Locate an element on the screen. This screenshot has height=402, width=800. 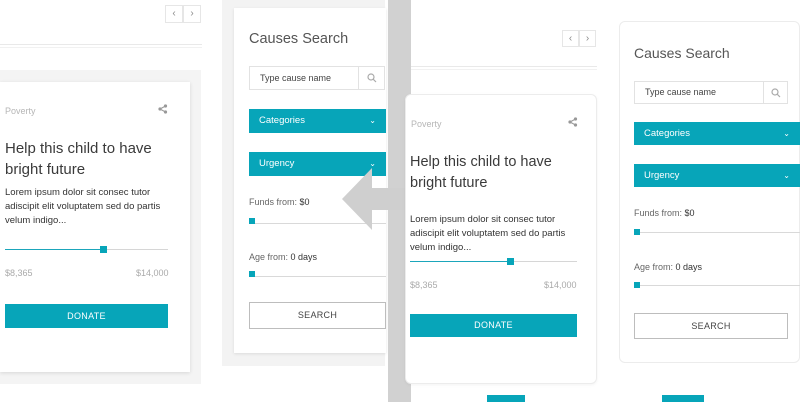
funds-slider-track is located at coordinates (717, 232).